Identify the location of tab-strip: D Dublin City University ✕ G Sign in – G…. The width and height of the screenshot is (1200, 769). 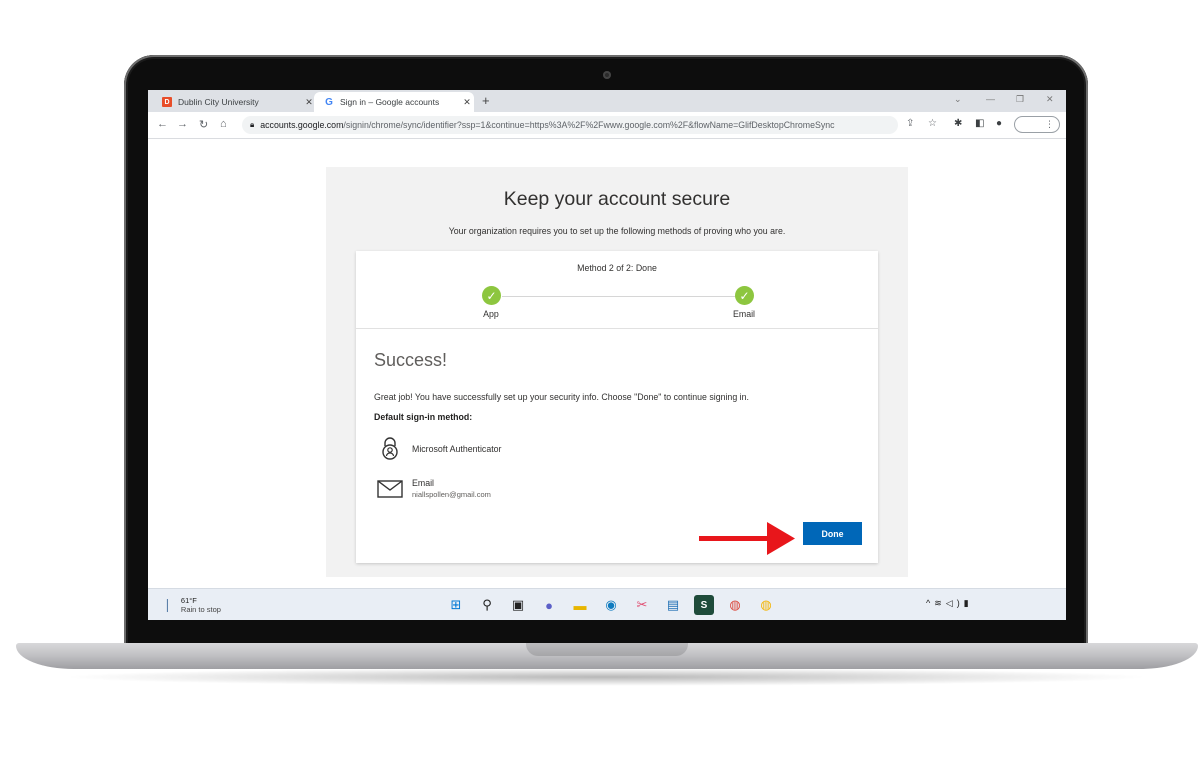
(607, 101).